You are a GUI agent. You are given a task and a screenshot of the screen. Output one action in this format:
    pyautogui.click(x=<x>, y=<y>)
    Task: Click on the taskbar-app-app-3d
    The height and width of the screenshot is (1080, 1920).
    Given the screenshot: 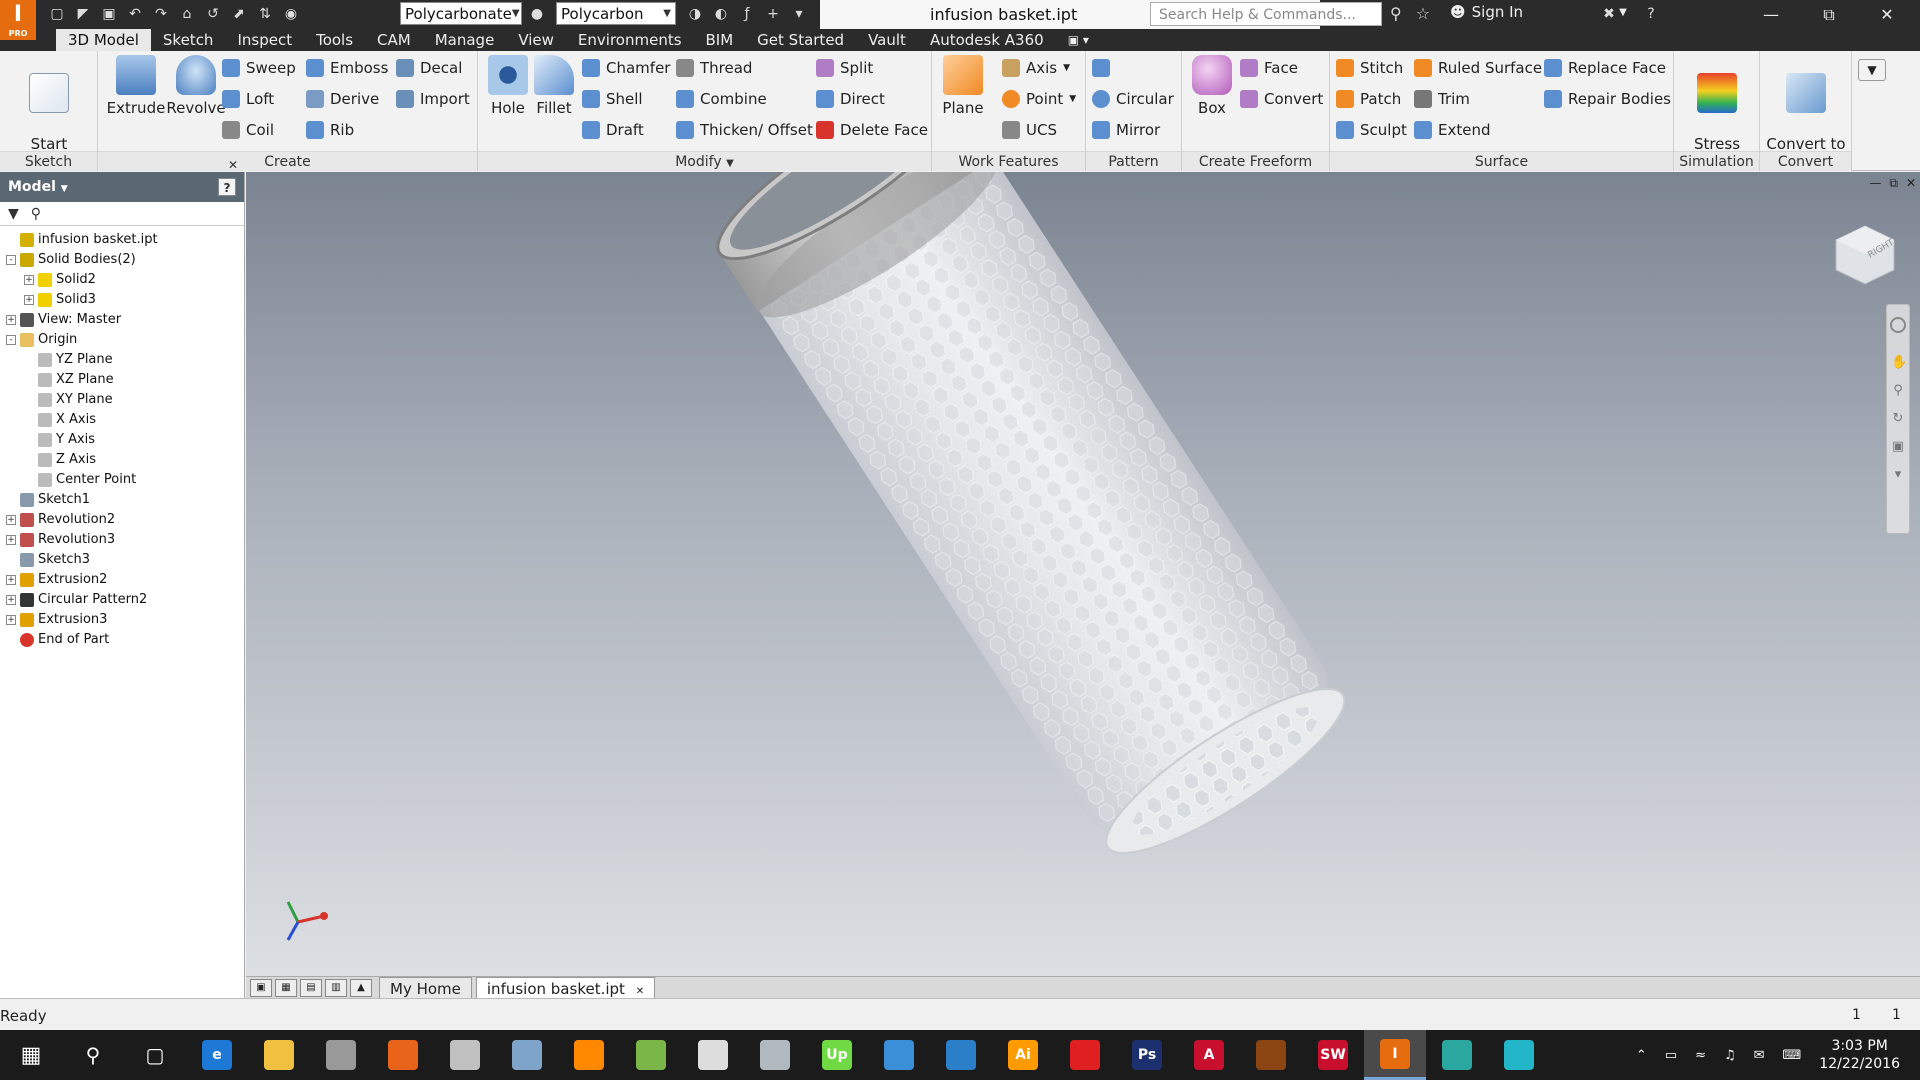 What is the action you would take?
    pyautogui.click(x=1271, y=1055)
    